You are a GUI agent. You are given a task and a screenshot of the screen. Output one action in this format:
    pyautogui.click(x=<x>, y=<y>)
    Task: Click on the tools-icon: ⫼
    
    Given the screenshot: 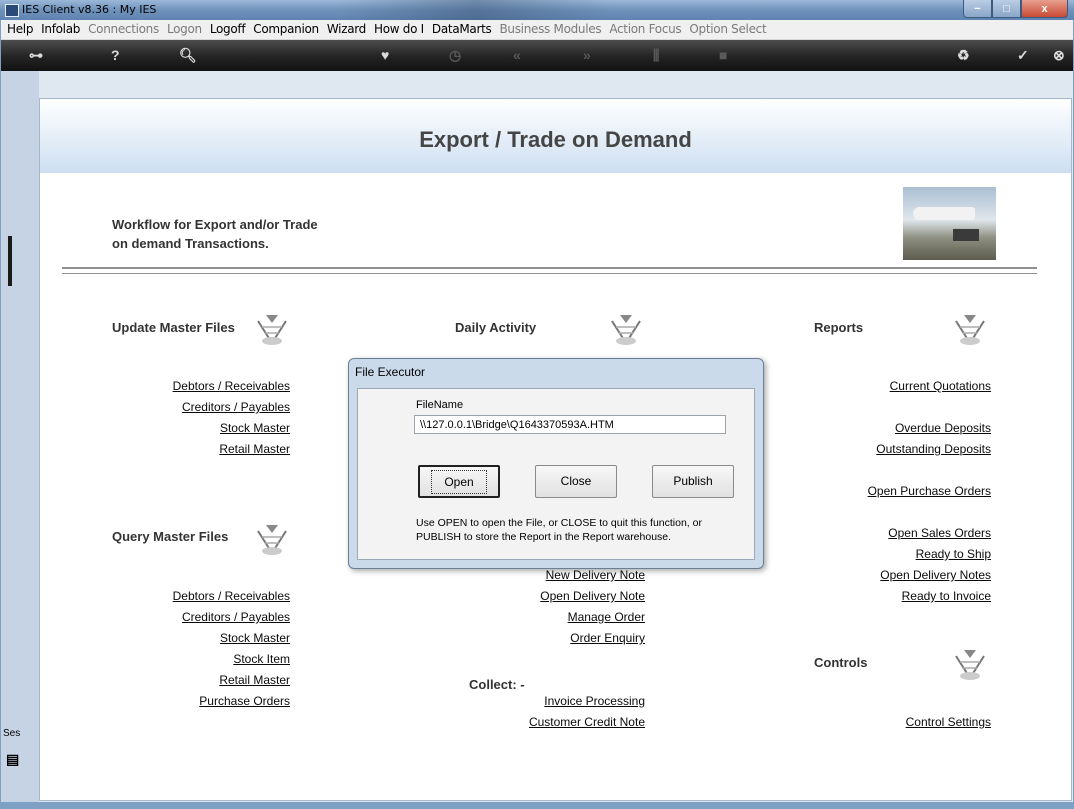 What is the action you would take?
    pyautogui.click(x=656, y=55)
    